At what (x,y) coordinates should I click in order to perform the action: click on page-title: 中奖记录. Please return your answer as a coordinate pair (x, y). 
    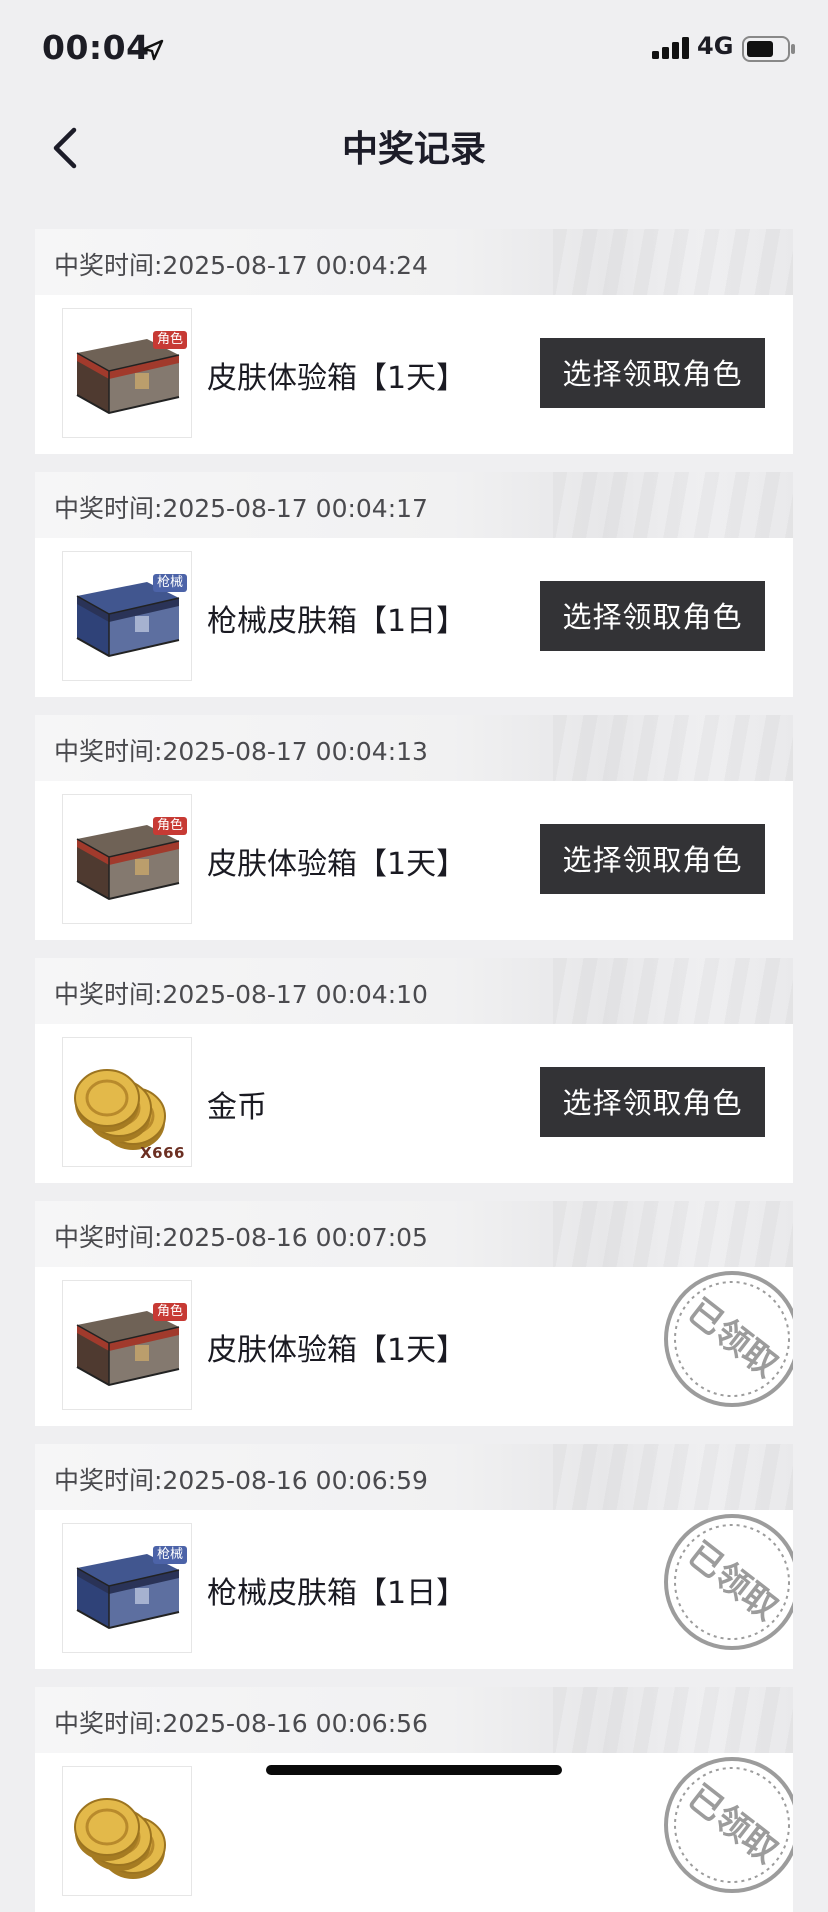
    Looking at the image, I should click on (413, 149).